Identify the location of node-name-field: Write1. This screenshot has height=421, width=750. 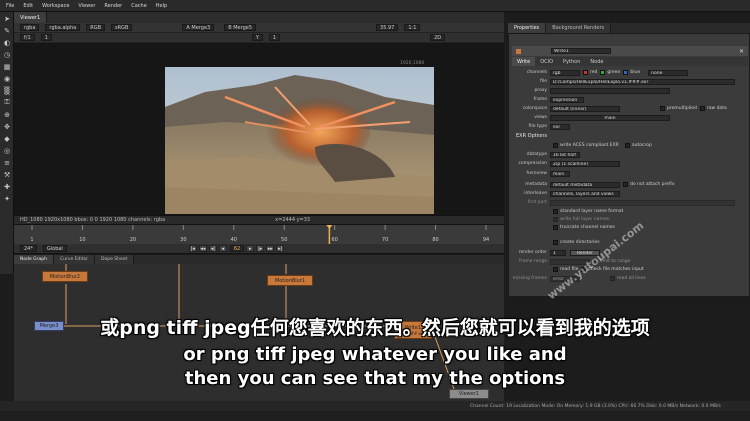
(581, 51).